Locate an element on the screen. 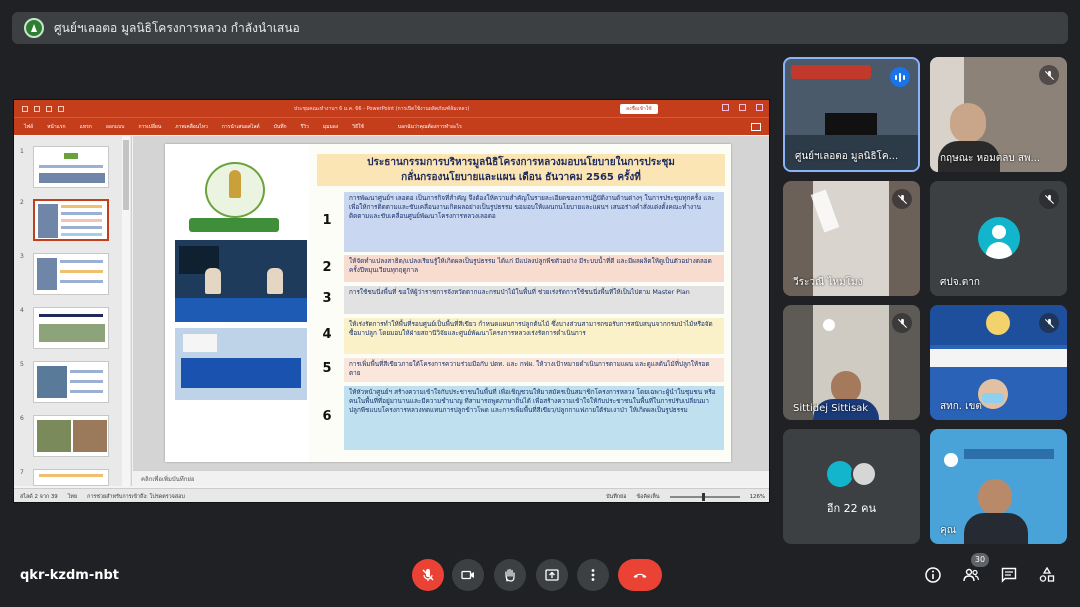 This screenshot has width=1080, height=607. participant-name: คุณ is located at coordinates (948, 530).